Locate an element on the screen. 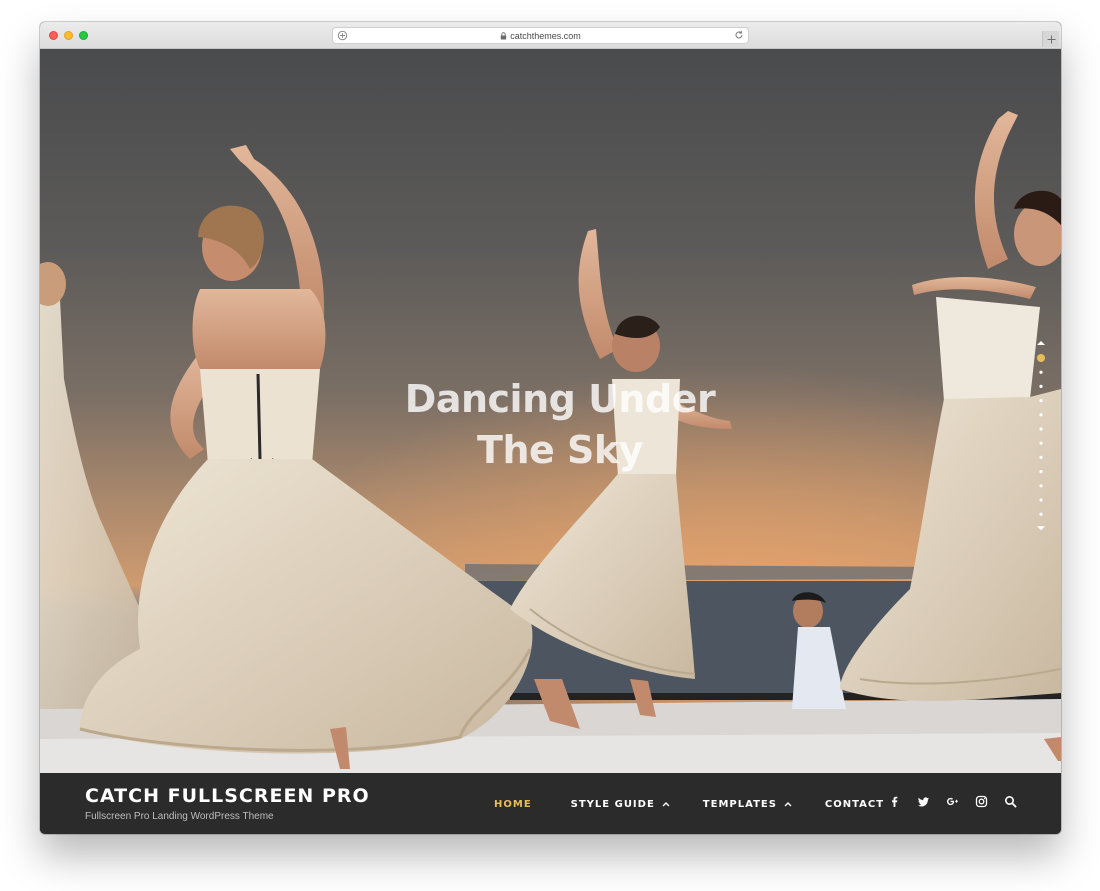  zoom-window-button is located at coordinates (83, 35).